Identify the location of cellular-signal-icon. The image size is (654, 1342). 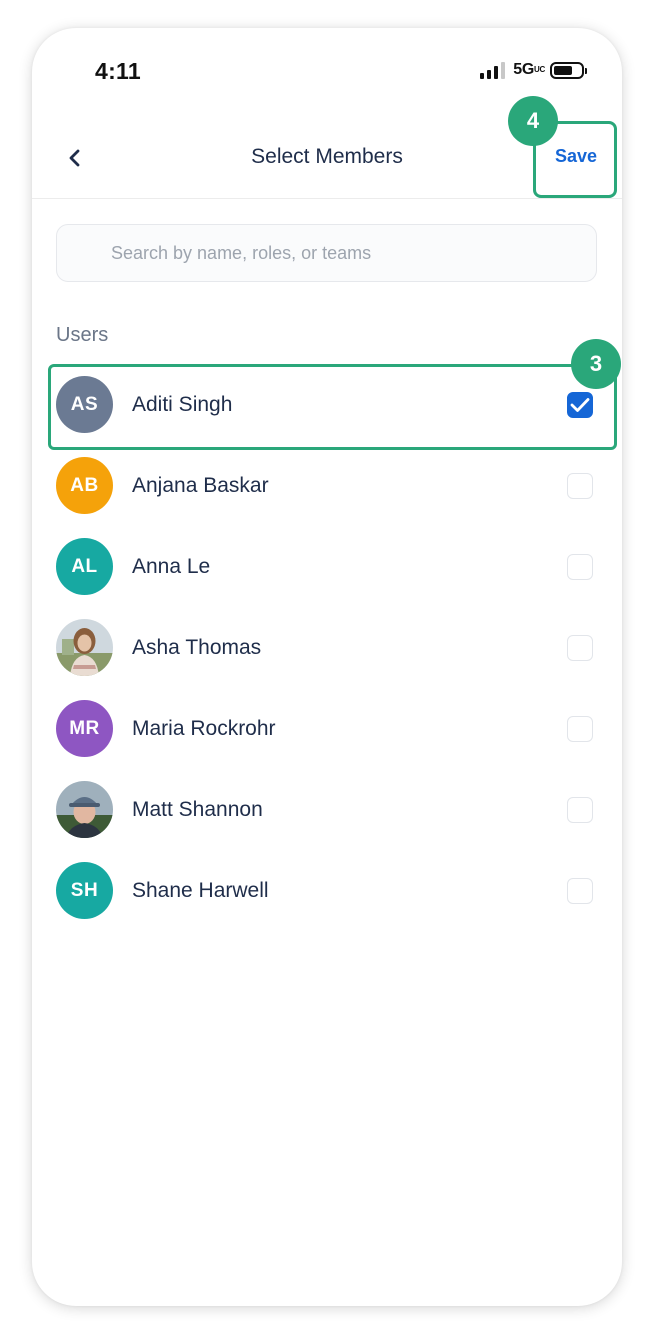
(493, 70).